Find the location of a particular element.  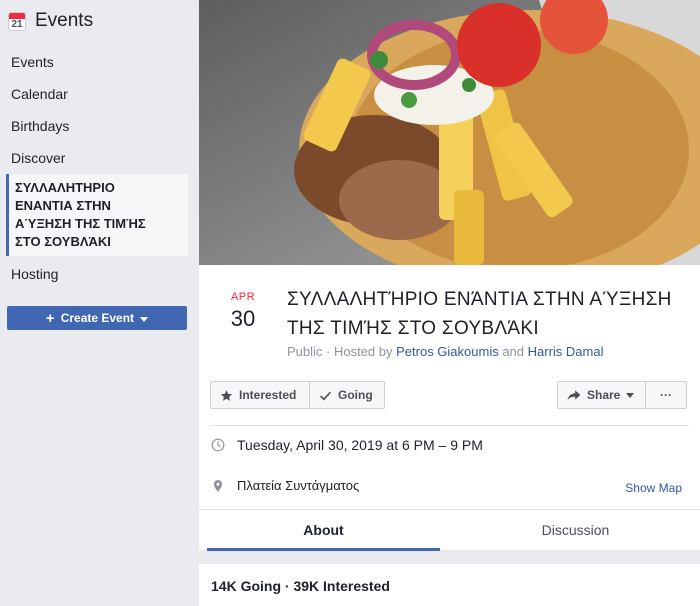

event-tabs: About Discussion is located at coordinates (449, 530).